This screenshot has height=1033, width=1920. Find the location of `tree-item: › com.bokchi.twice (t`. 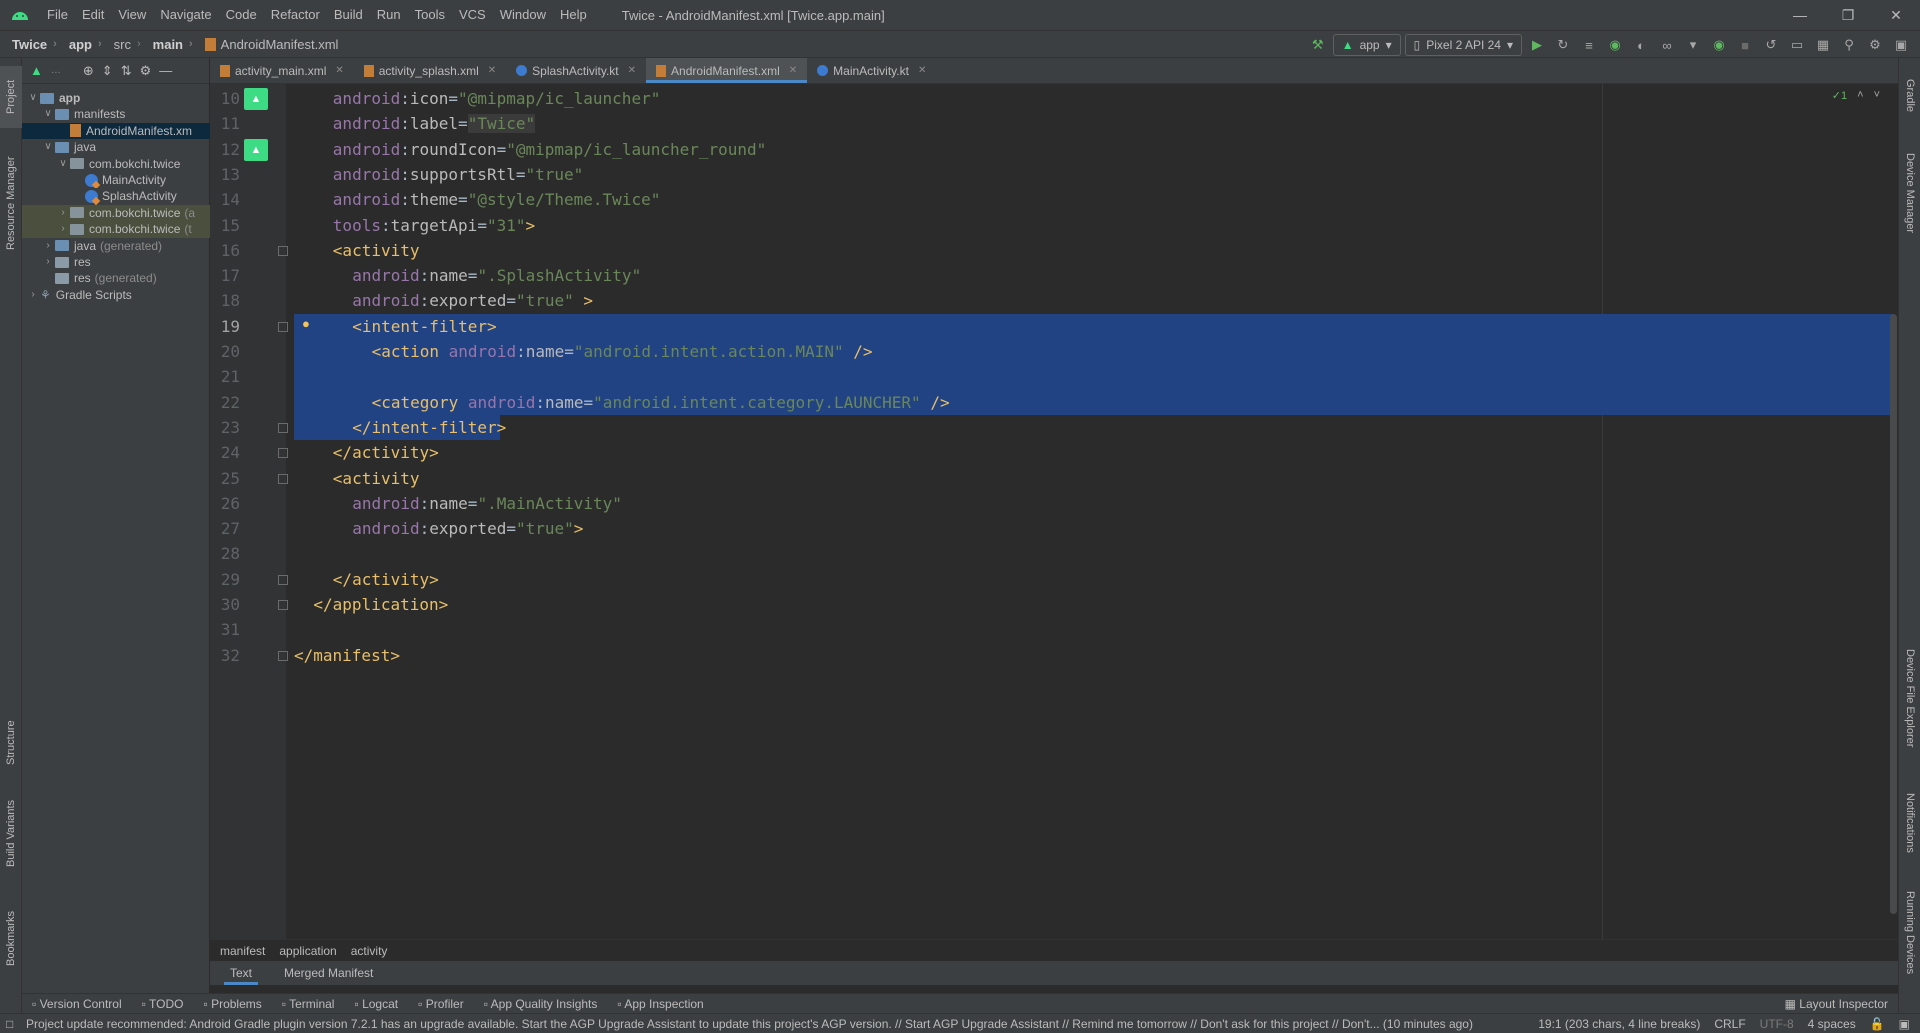

tree-item: › com.bokchi.twice (t is located at coordinates (116, 229).